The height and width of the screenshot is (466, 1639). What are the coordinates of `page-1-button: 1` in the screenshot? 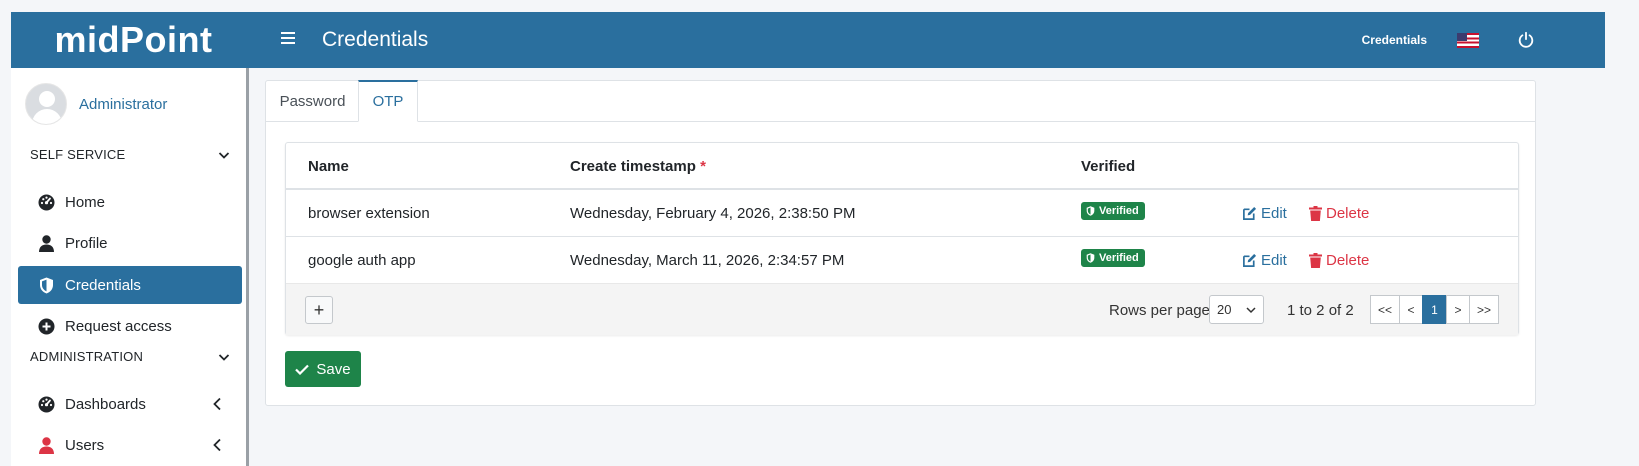 It's located at (1434, 309).